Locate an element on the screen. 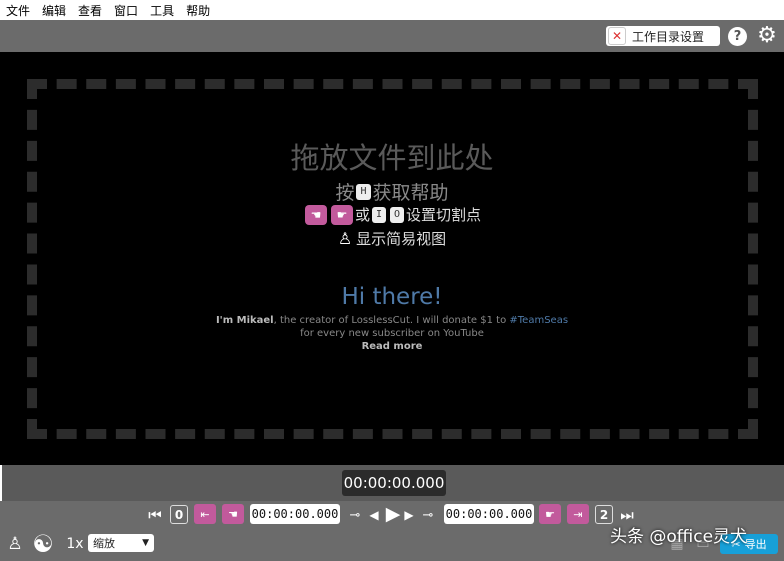  timeline: 00:00:00.000 is located at coordinates (392, 483).